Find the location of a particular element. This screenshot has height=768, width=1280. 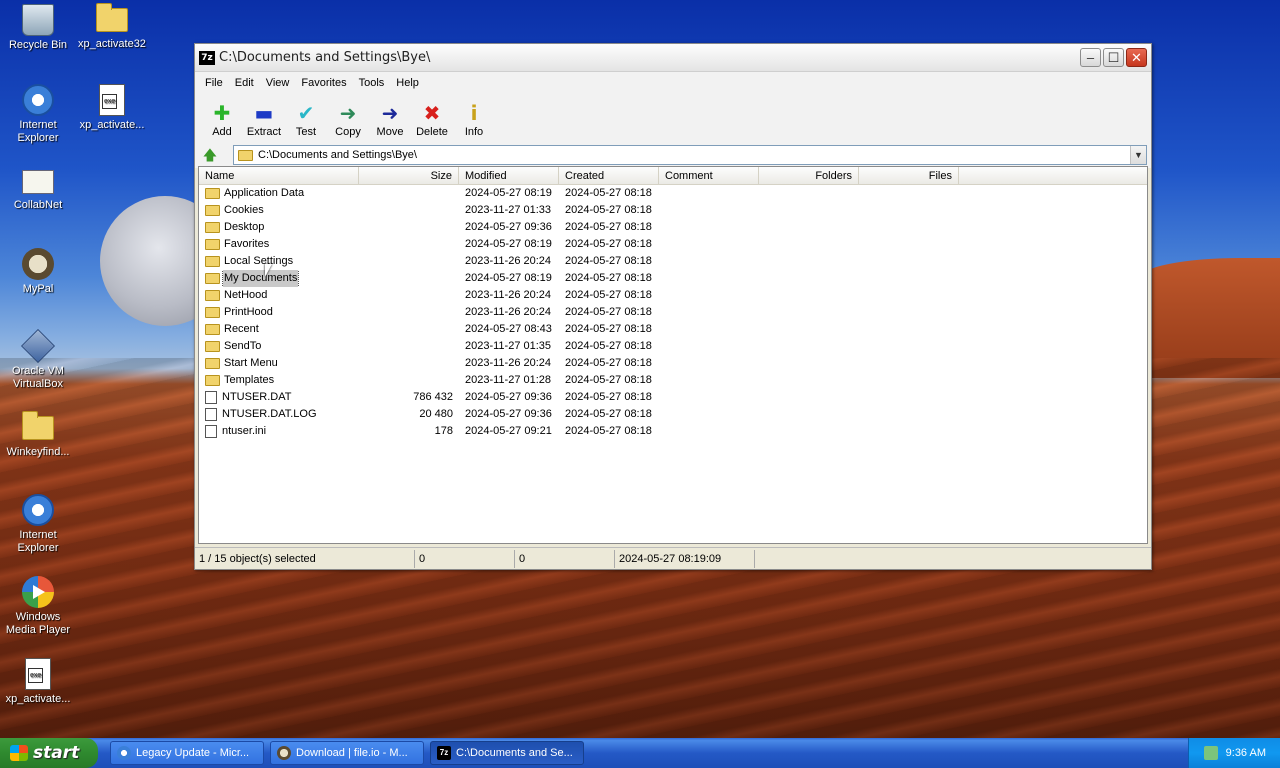

move-icon: ➜ is located at coordinates (390, 113).